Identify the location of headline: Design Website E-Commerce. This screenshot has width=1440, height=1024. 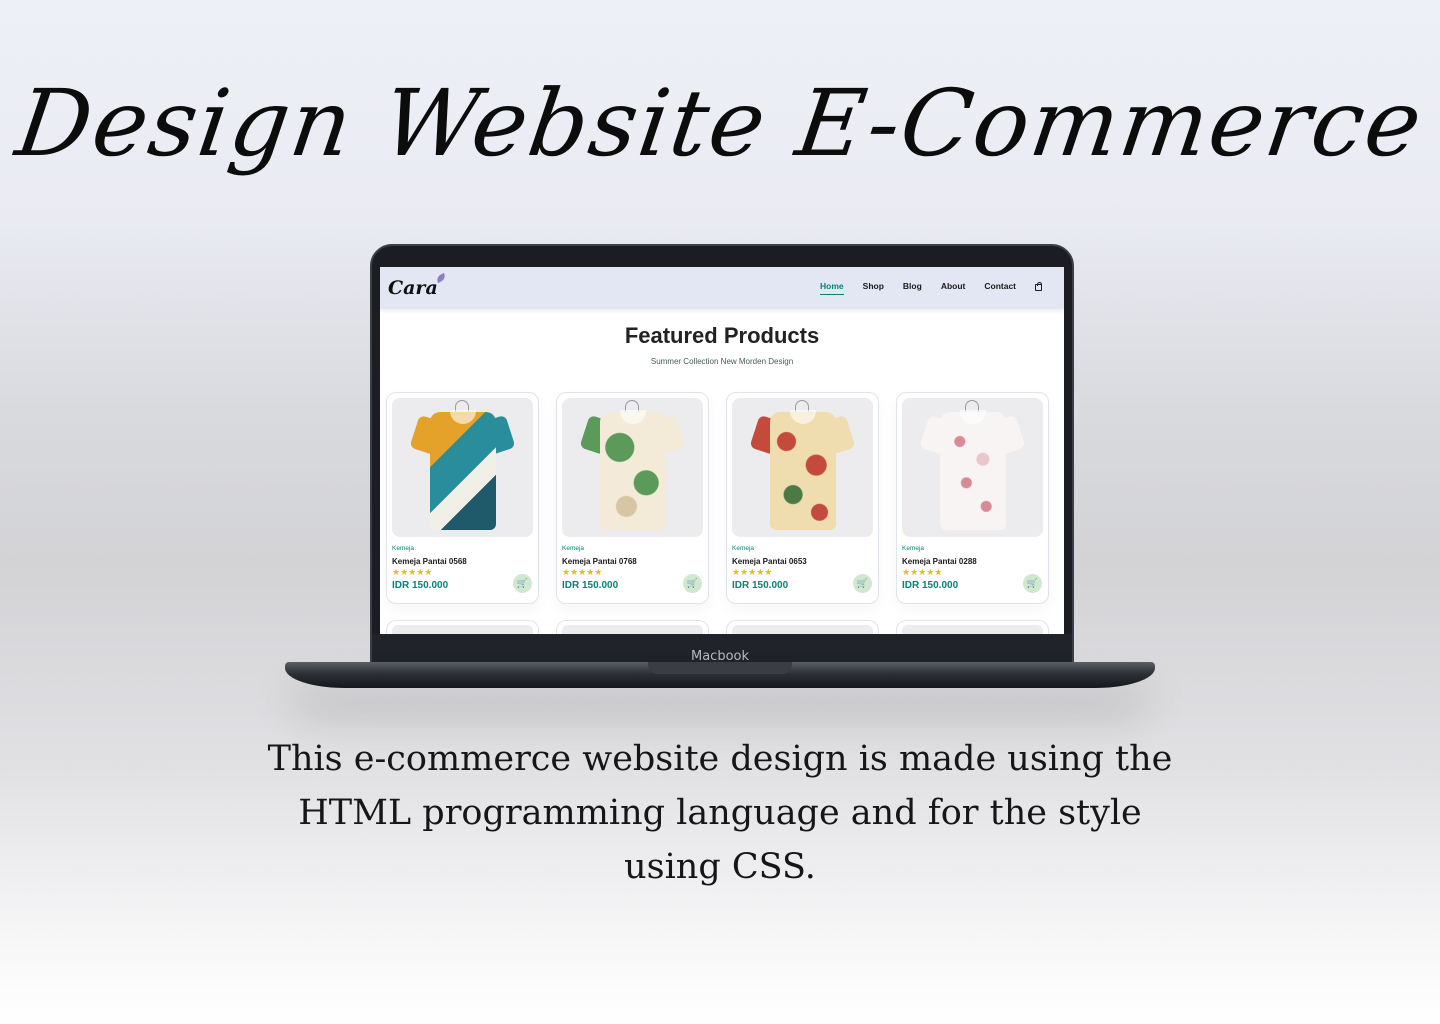
(720, 123).